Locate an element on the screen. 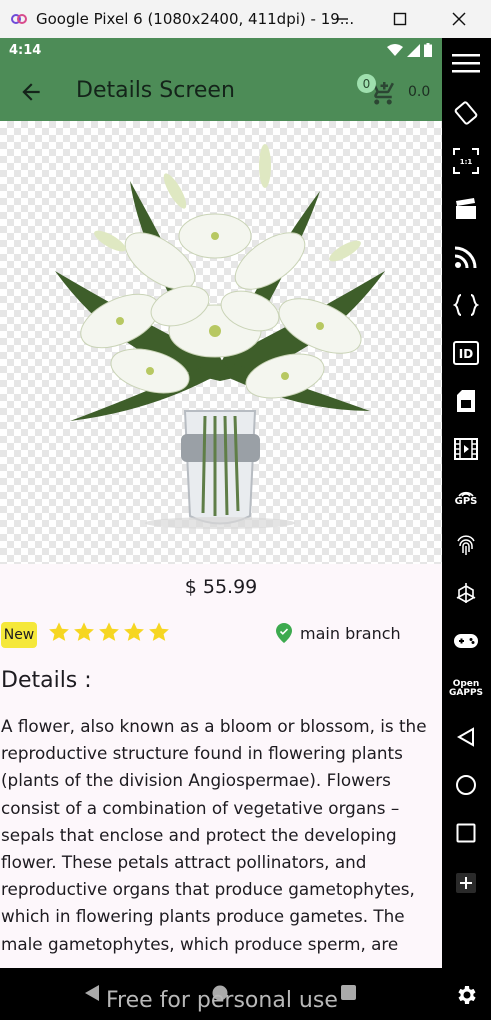 Image resolution: width=491 pixels, height=1020 pixels. media-button is located at coordinates (466, 449).